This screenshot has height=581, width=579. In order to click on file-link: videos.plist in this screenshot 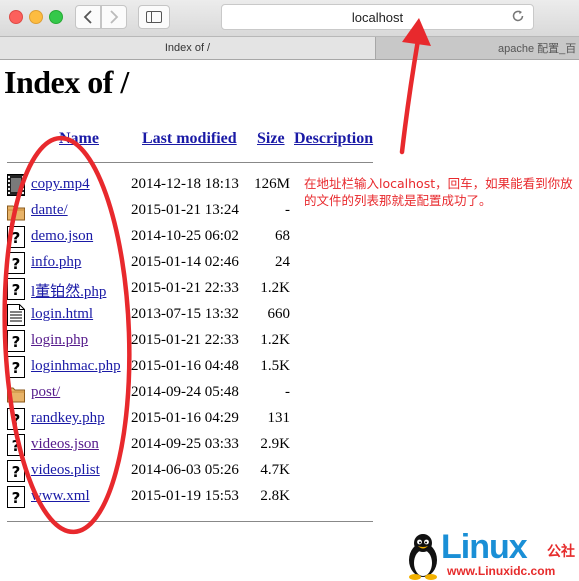, I will do `click(65, 470)`.